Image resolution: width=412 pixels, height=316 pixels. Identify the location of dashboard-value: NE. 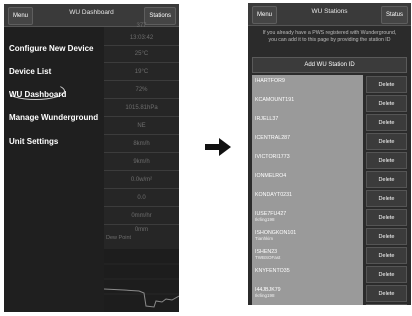
(141, 126).